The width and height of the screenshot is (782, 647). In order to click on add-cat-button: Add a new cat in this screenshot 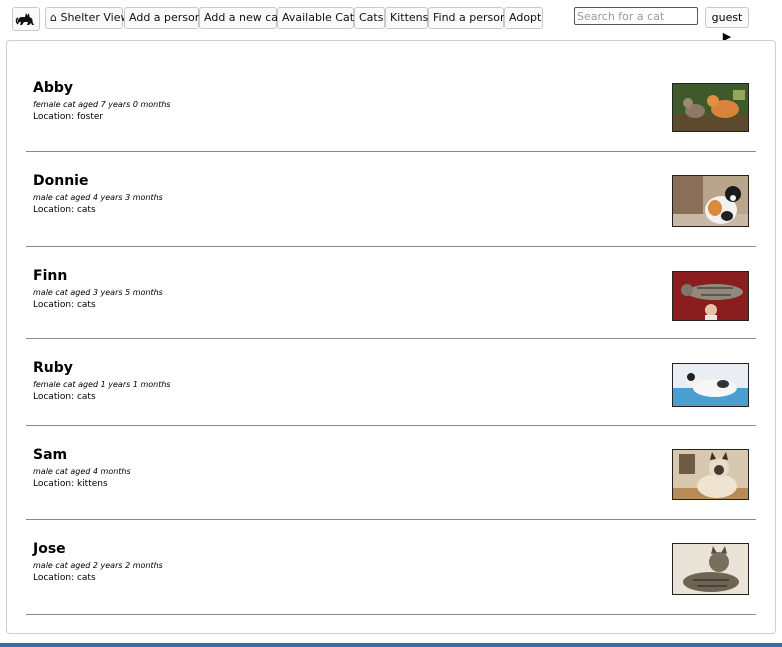, I will do `click(240, 18)`.